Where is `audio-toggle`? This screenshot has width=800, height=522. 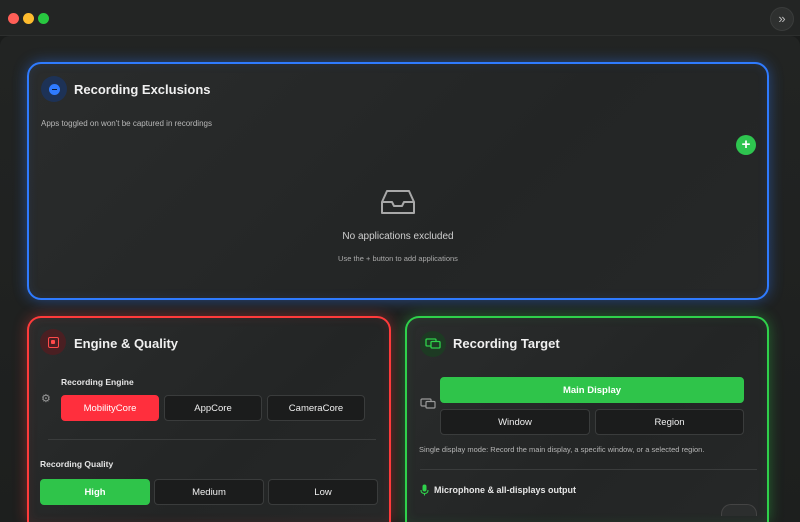
audio-toggle is located at coordinates (739, 510).